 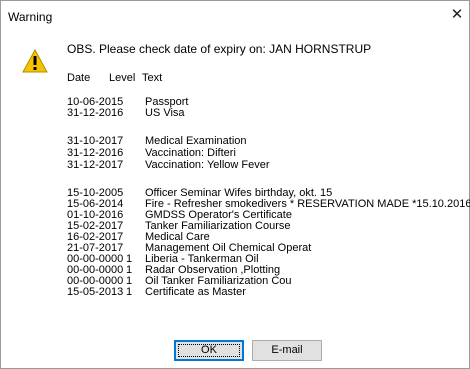 What do you see at coordinates (195, 292) in the screenshot?
I see `item-text: Certificate as Master` at bounding box center [195, 292].